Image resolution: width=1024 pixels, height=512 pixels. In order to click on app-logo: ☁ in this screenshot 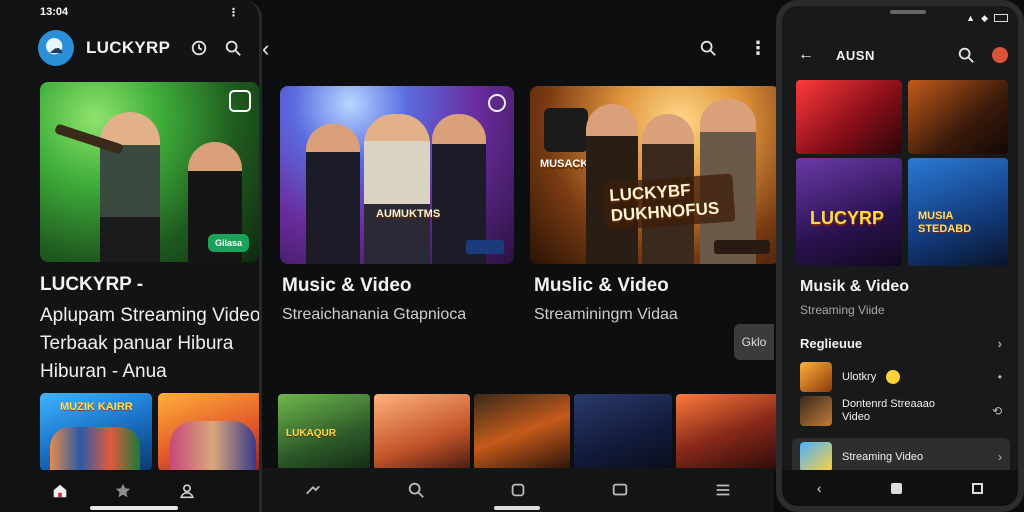, I will do `click(56, 48)`.